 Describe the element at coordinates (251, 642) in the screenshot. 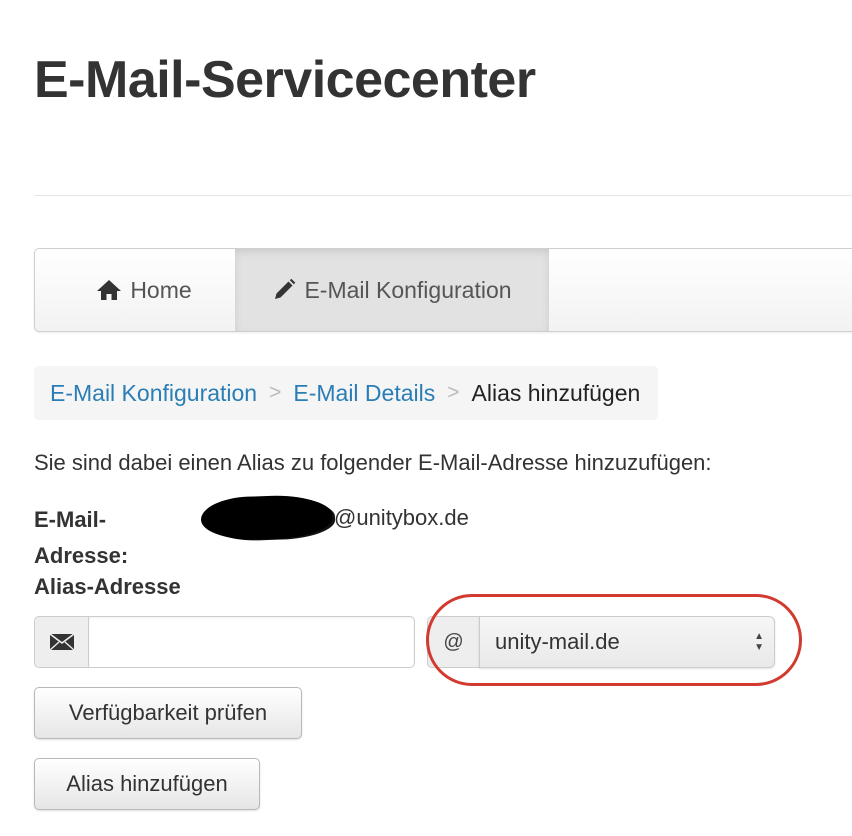

I see `alias-input` at that location.